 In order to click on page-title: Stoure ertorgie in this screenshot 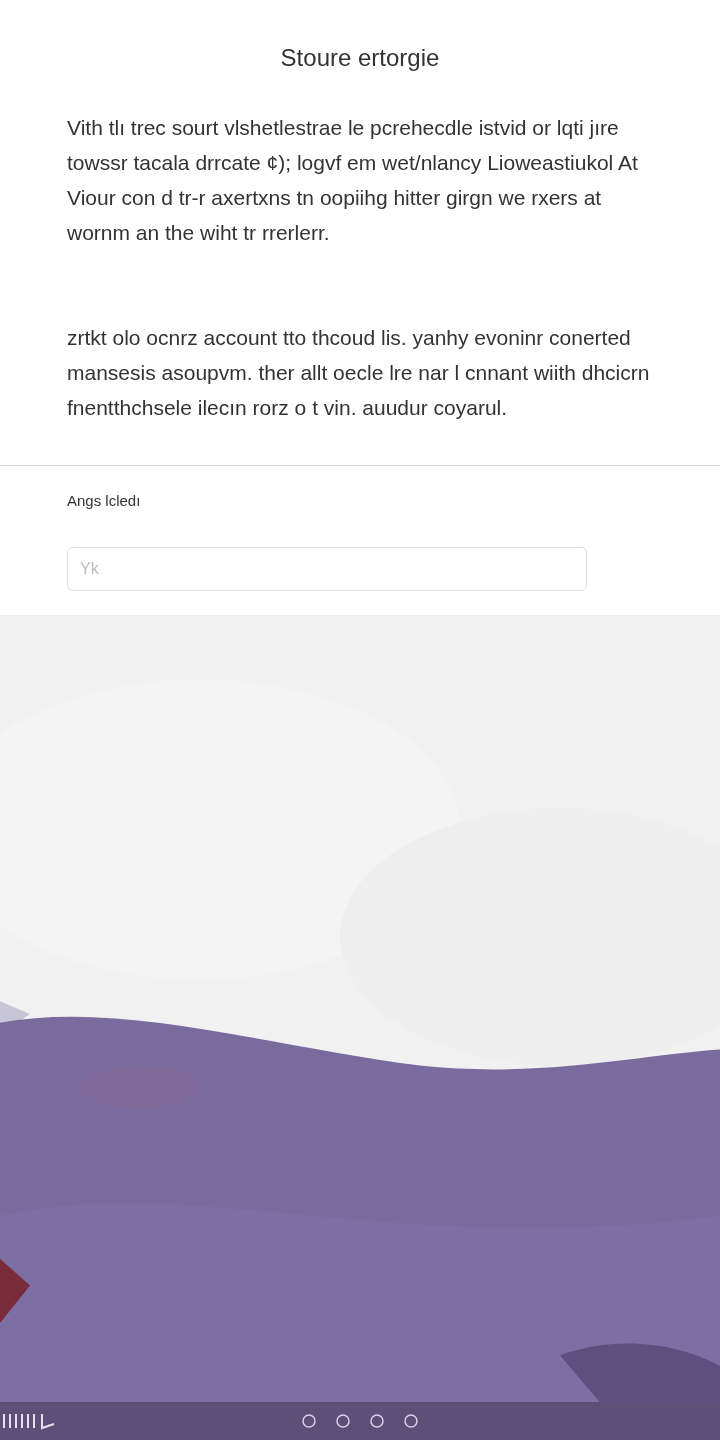, I will do `click(360, 58)`.